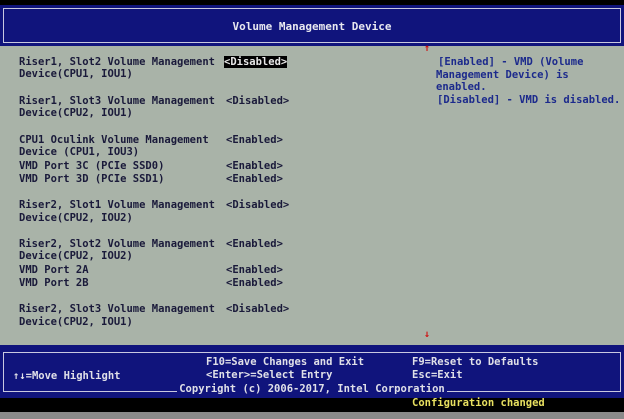  What do you see at coordinates (502, 75) in the screenshot?
I see `help-line: Management Device) is` at bounding box center [502, 75].